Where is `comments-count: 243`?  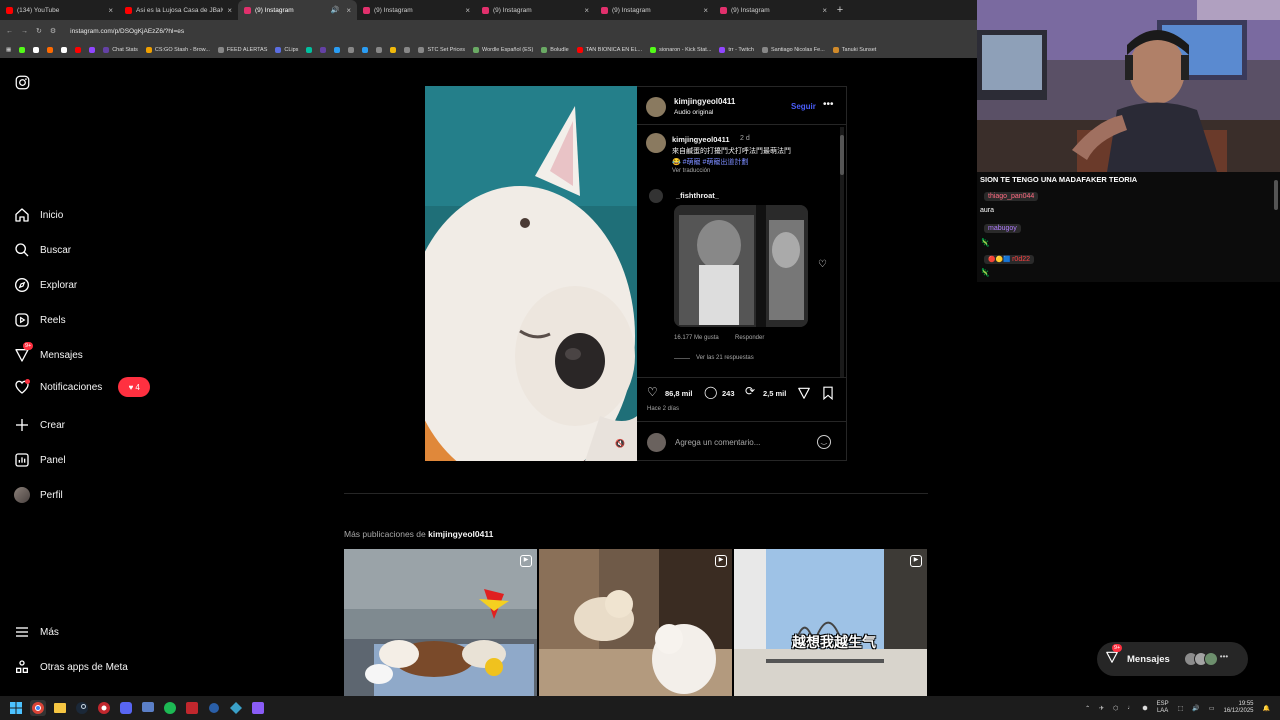
comments-count: 243 is located at coordinates (728, 393).